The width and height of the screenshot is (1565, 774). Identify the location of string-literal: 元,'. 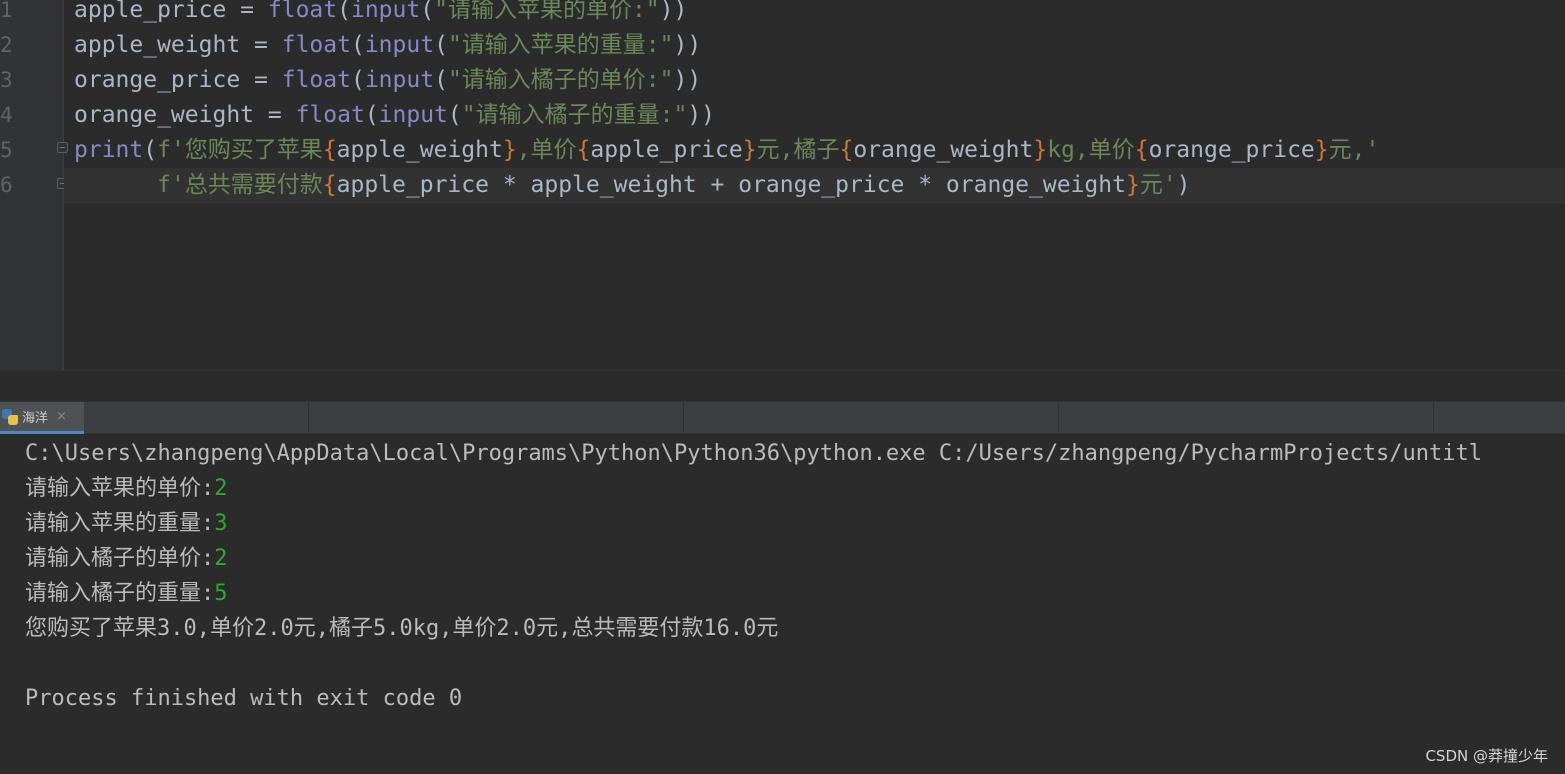
(1354, 150).